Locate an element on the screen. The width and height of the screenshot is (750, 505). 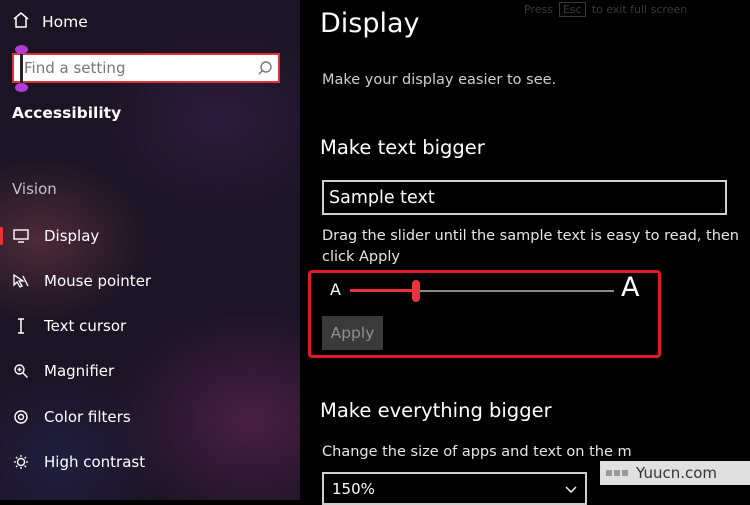
hint-rest: to exit full screen is located at coordinates (639, 9).